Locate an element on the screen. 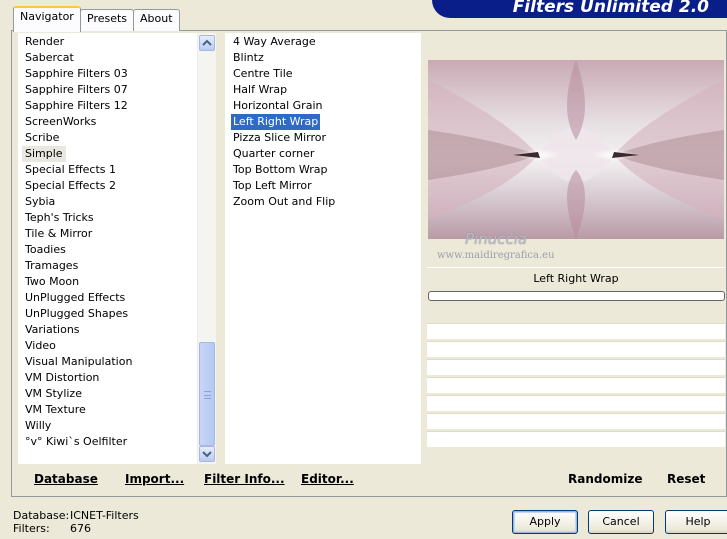 This screenshot has width=727, height=539. apply-button: Apply is located at coordinates (545, 522).